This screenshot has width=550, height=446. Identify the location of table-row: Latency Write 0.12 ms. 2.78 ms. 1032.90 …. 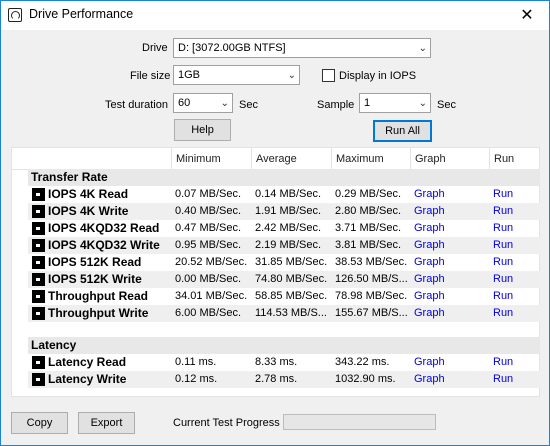
(284, 379).